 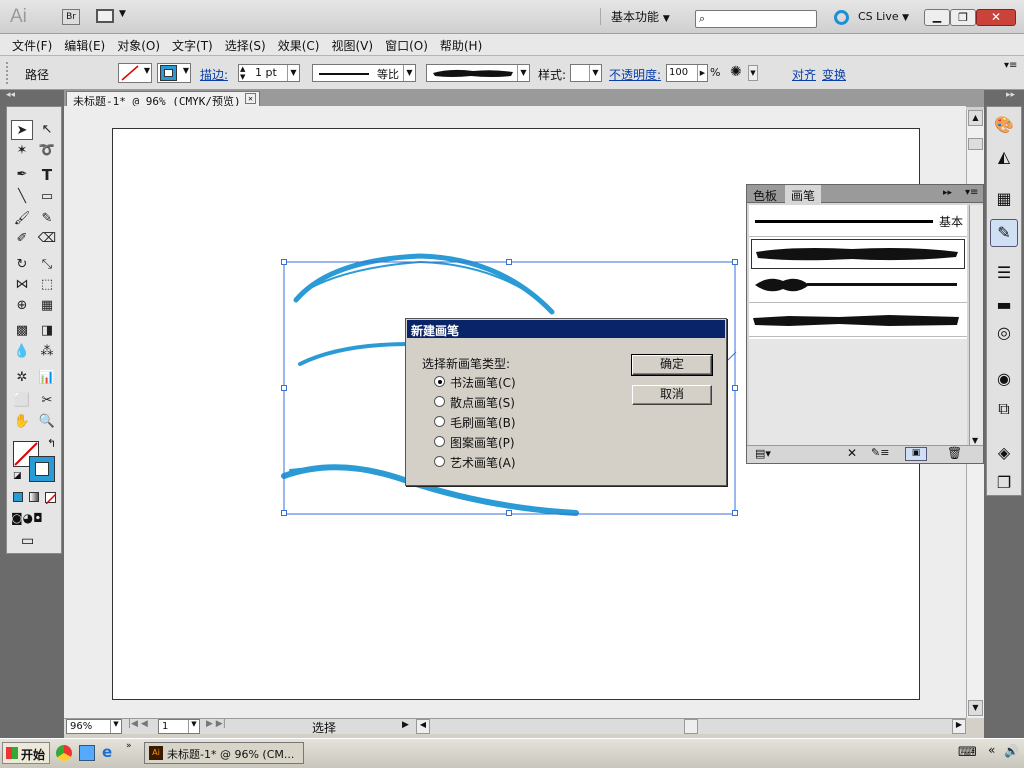 I want to click on windows-logo-icon, so click(x=12, y=753).